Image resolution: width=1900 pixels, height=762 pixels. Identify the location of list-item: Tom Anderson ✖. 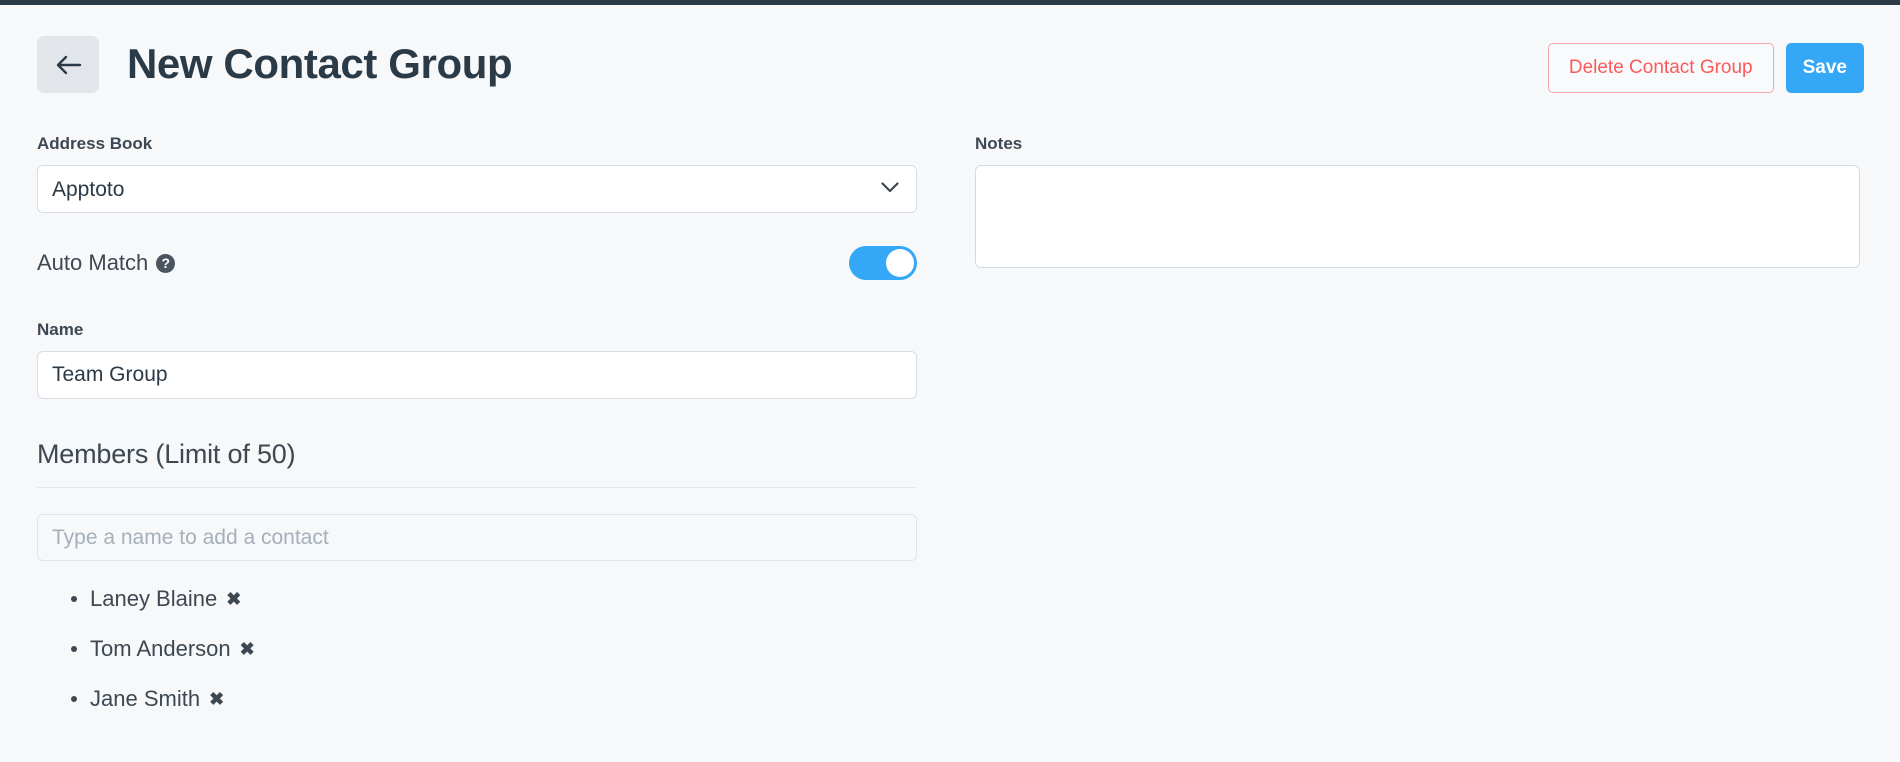
(503, 649).